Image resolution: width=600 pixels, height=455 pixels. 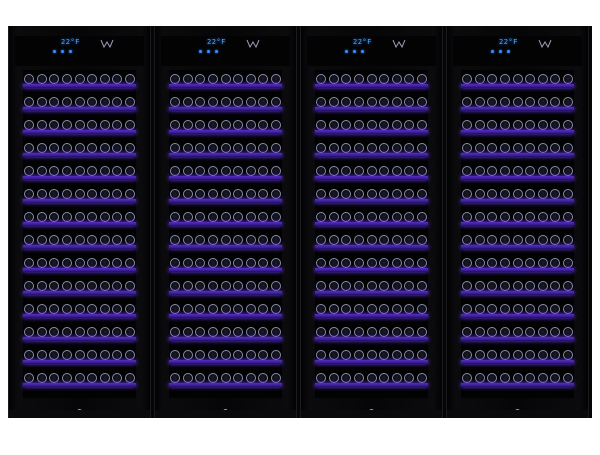 I want to click on temperature-readout: 22°F, so click(x=362, y=42).